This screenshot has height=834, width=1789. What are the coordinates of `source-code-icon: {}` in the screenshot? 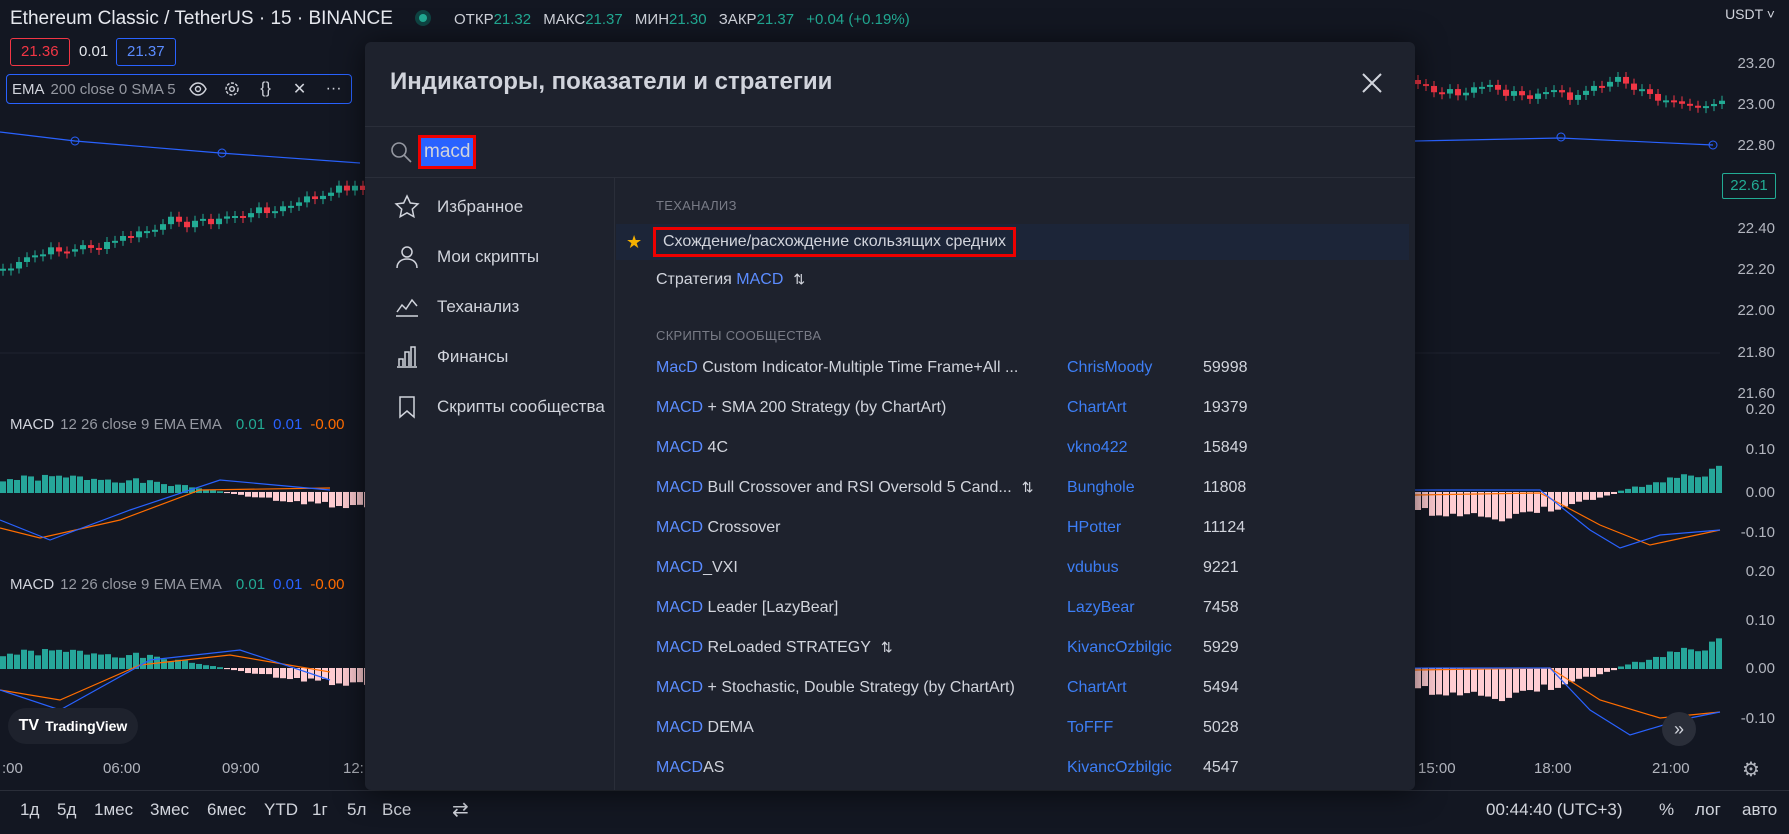 It's located at (266, 89).